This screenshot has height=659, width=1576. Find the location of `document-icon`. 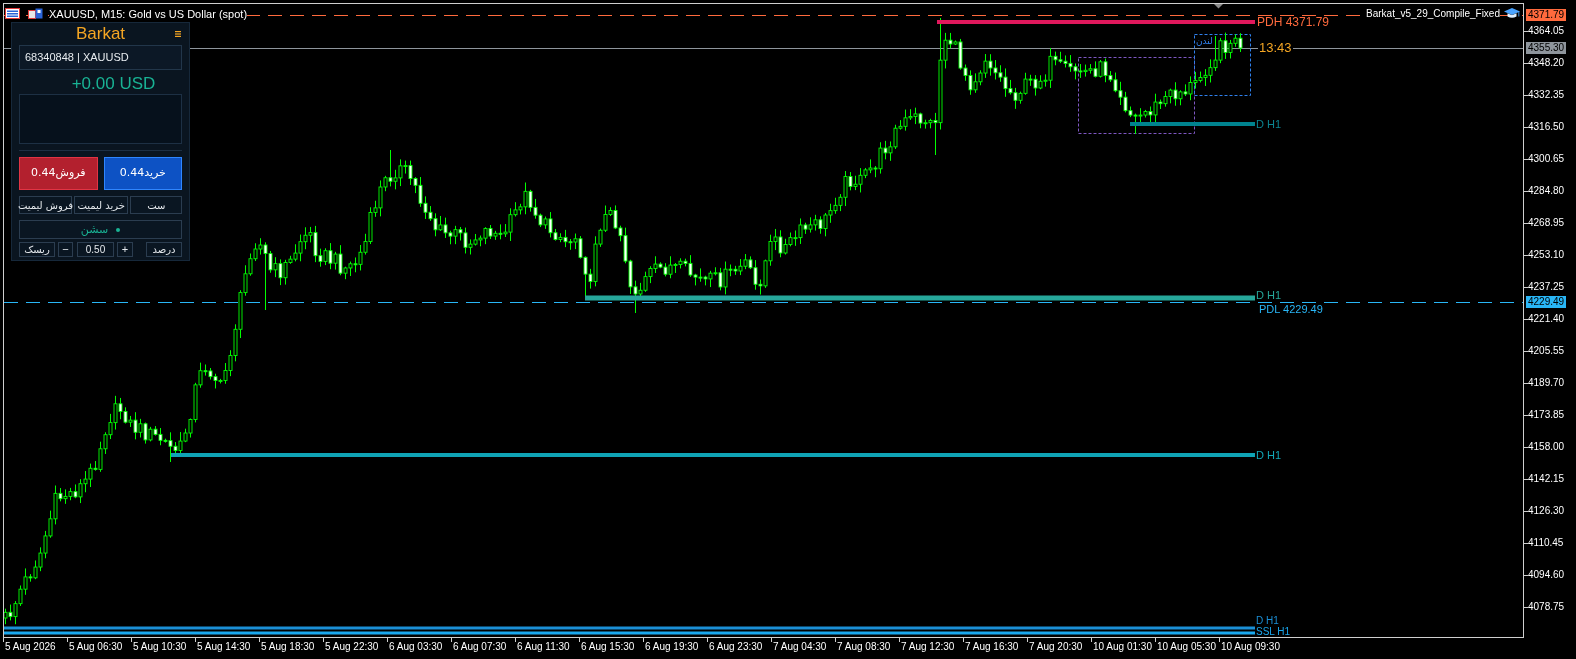

document-icon is located at coordinates (35, 13).